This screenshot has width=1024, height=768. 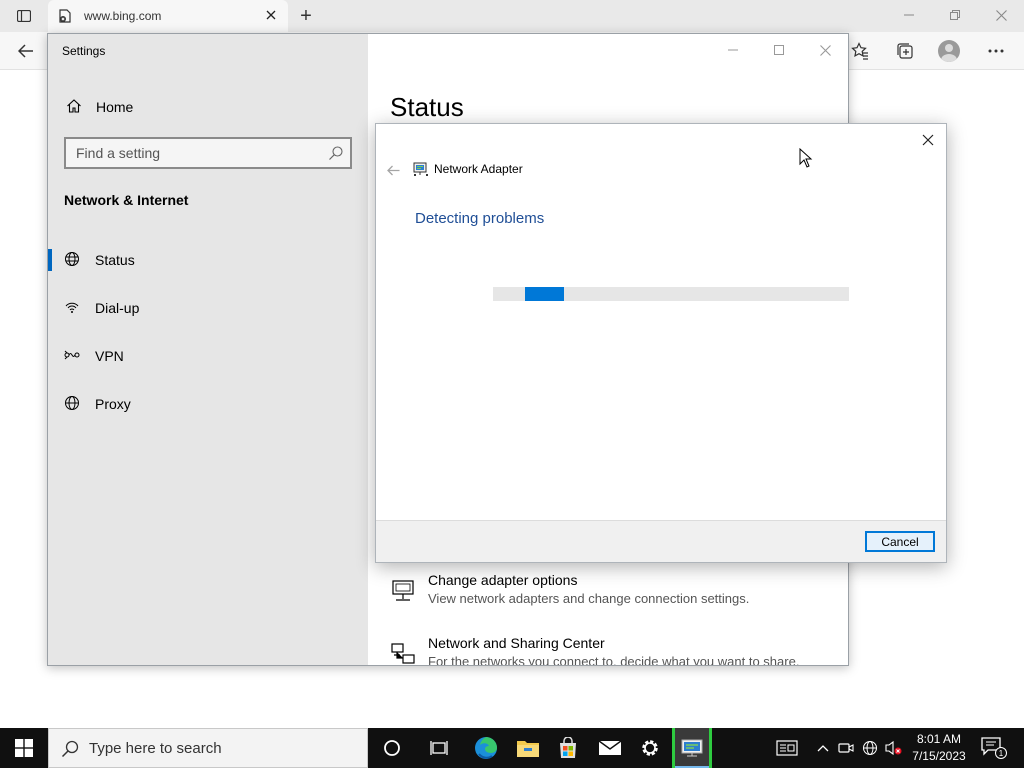 I want to click on minimize-settings-icon, so click(x=733, y=50).